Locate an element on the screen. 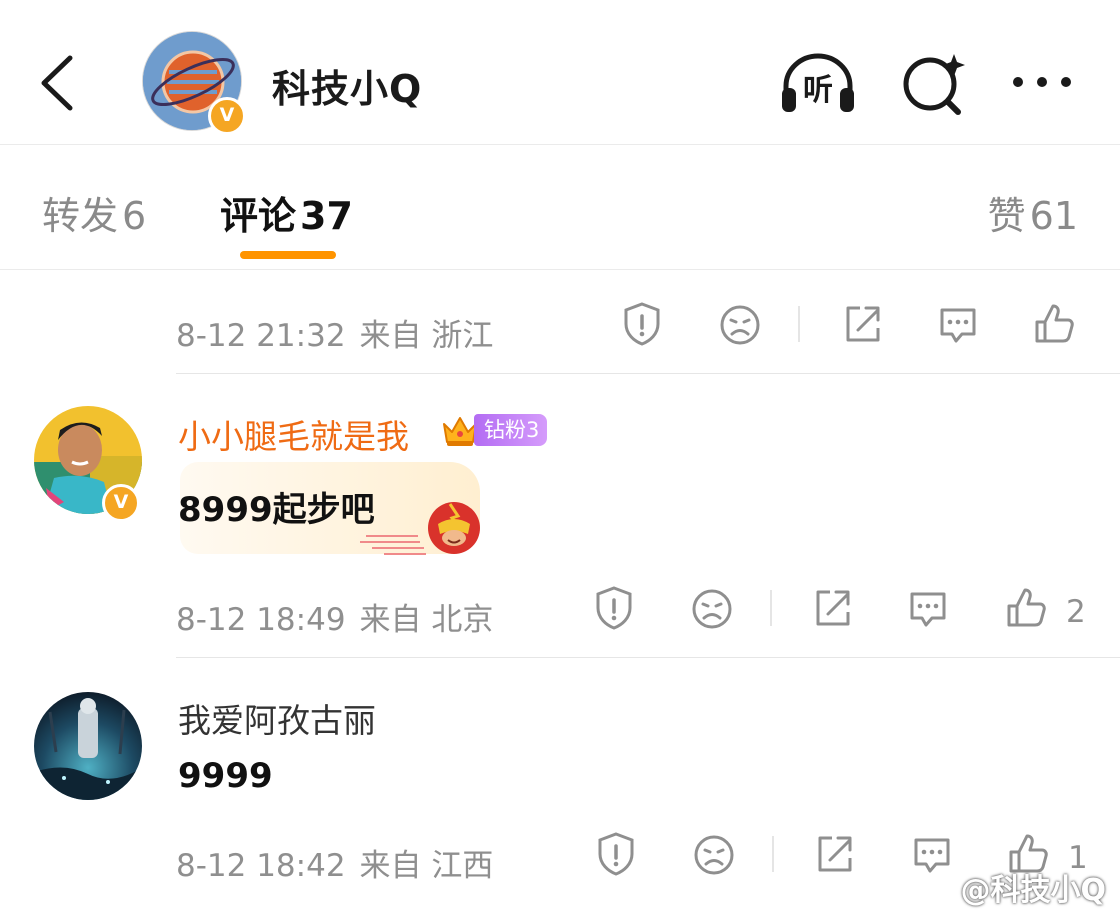  tab-like-count: 61 is located at coordinates (1053, 216).